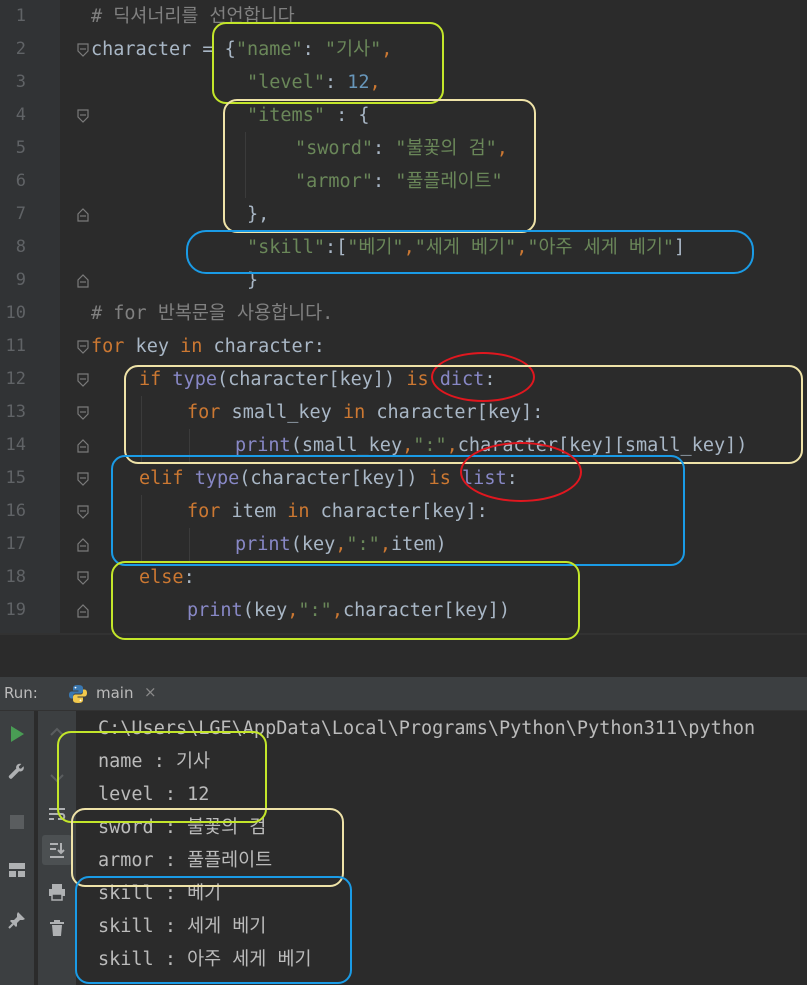  What do you see at coordinates (212, 313) in the screenshot?
I see `comment: # for 반복문을 사용합니다.` at bounding box center [212, 313].